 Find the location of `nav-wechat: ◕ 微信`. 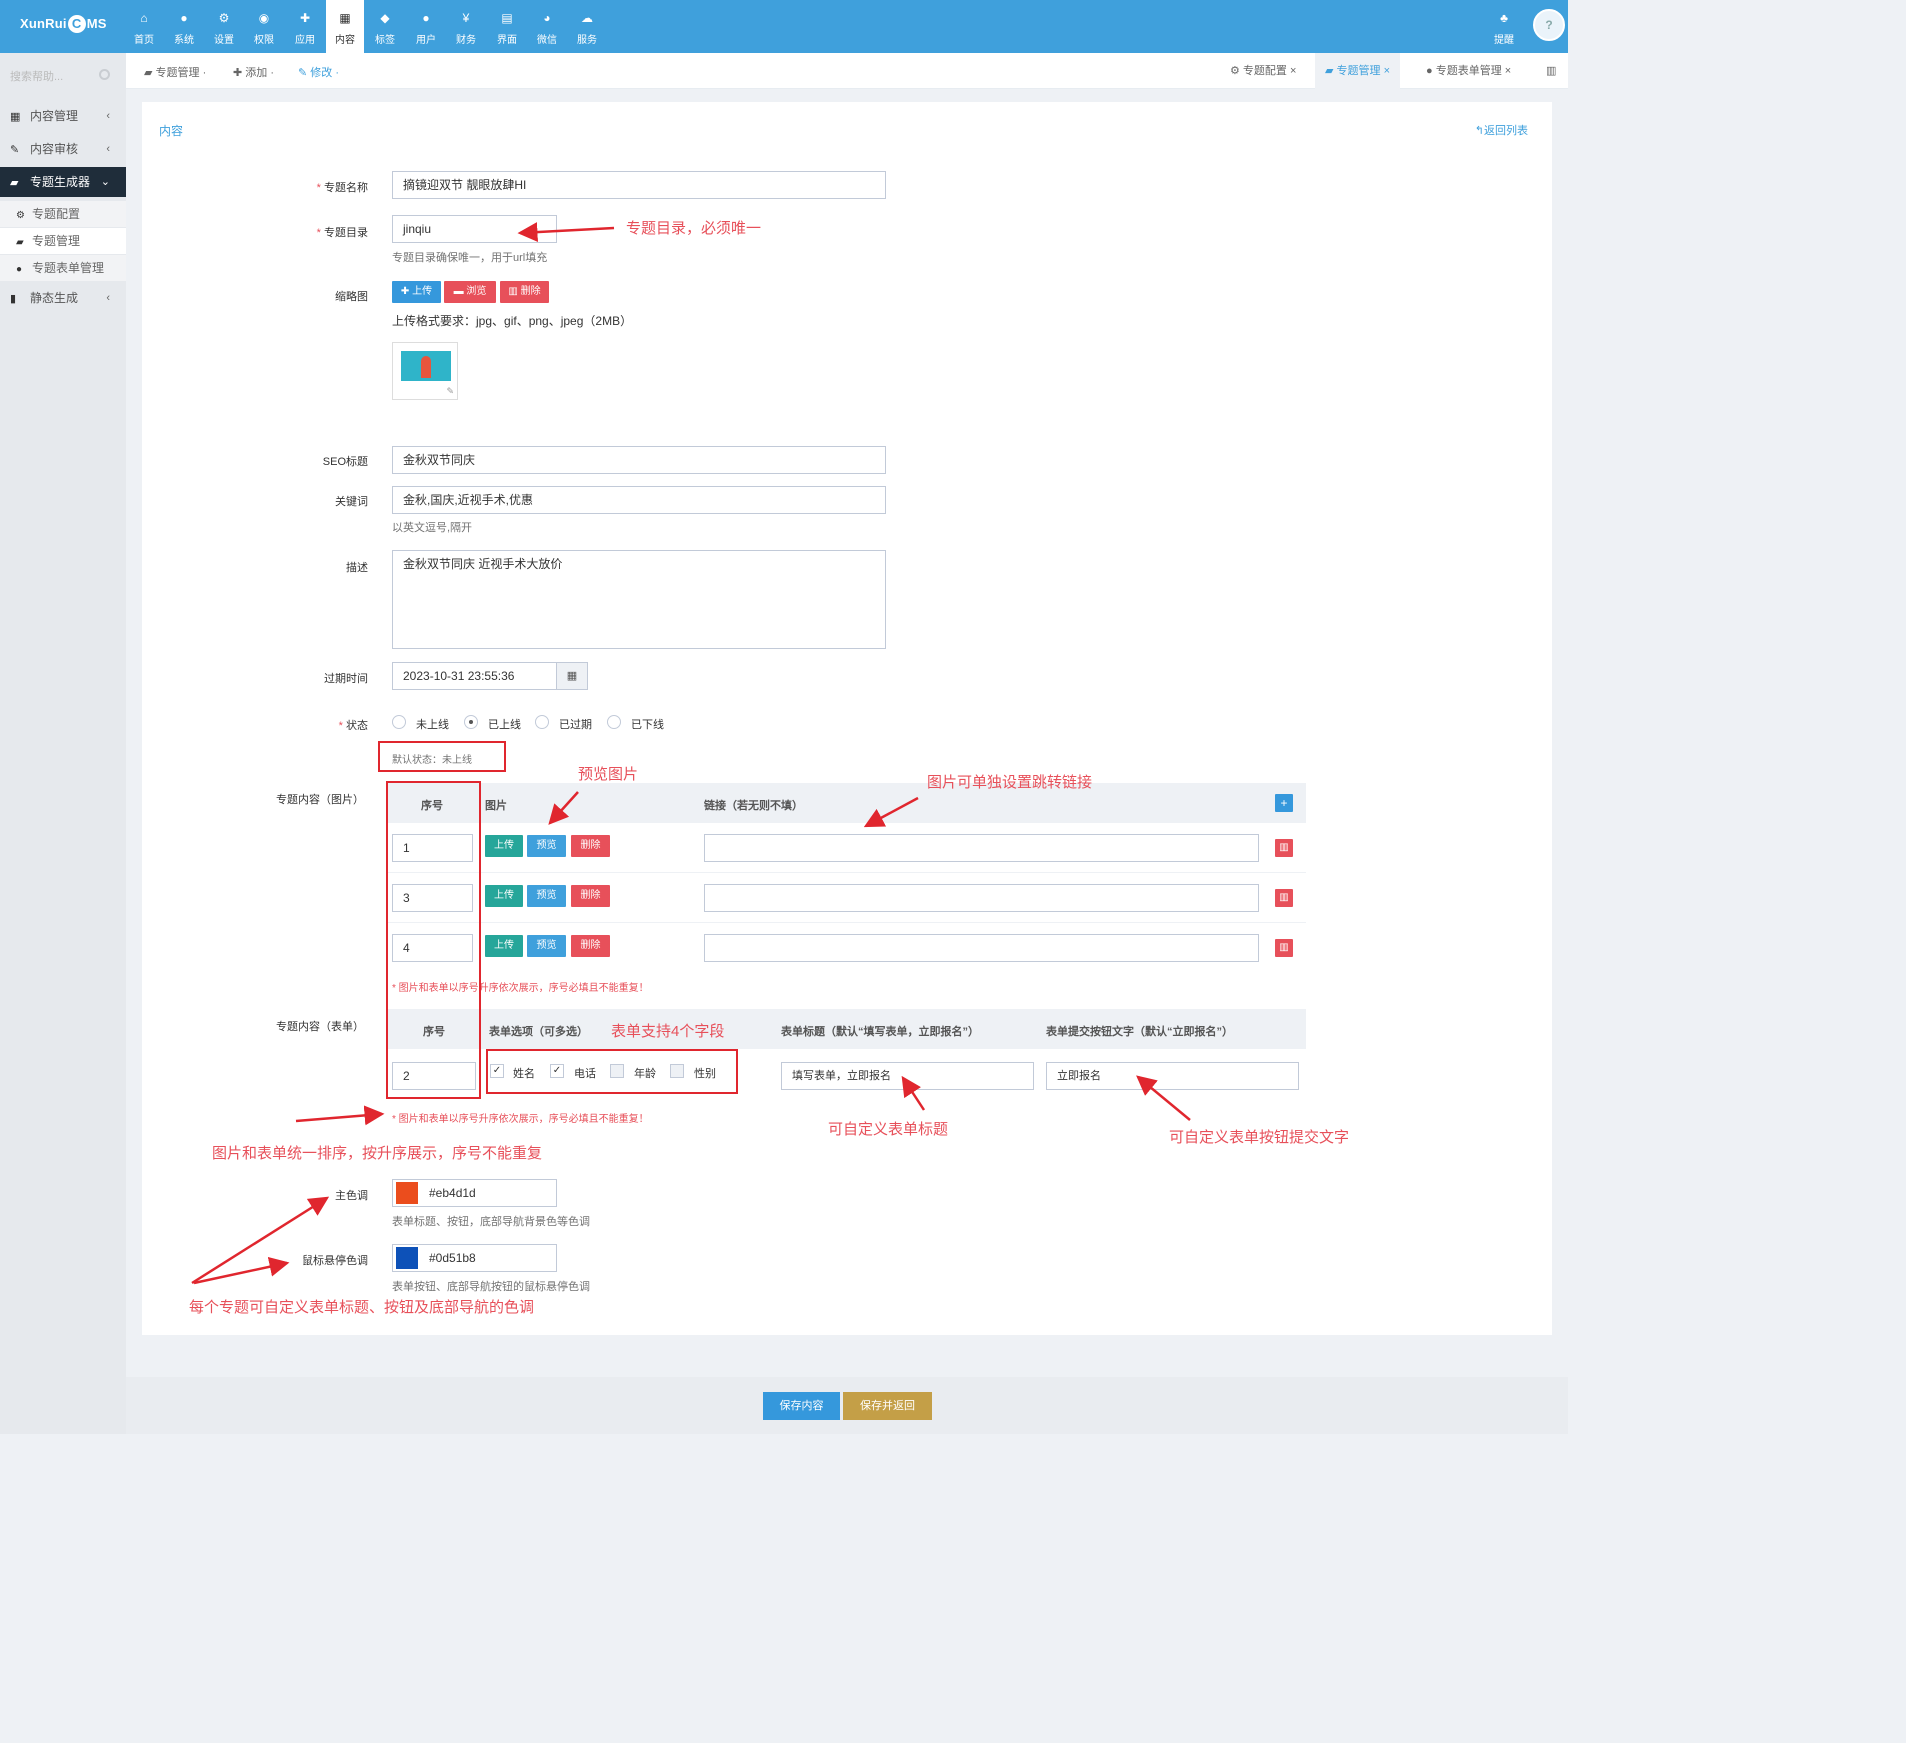

nav-wechat: ◕ 微信 is located at coordinates (547, 26).